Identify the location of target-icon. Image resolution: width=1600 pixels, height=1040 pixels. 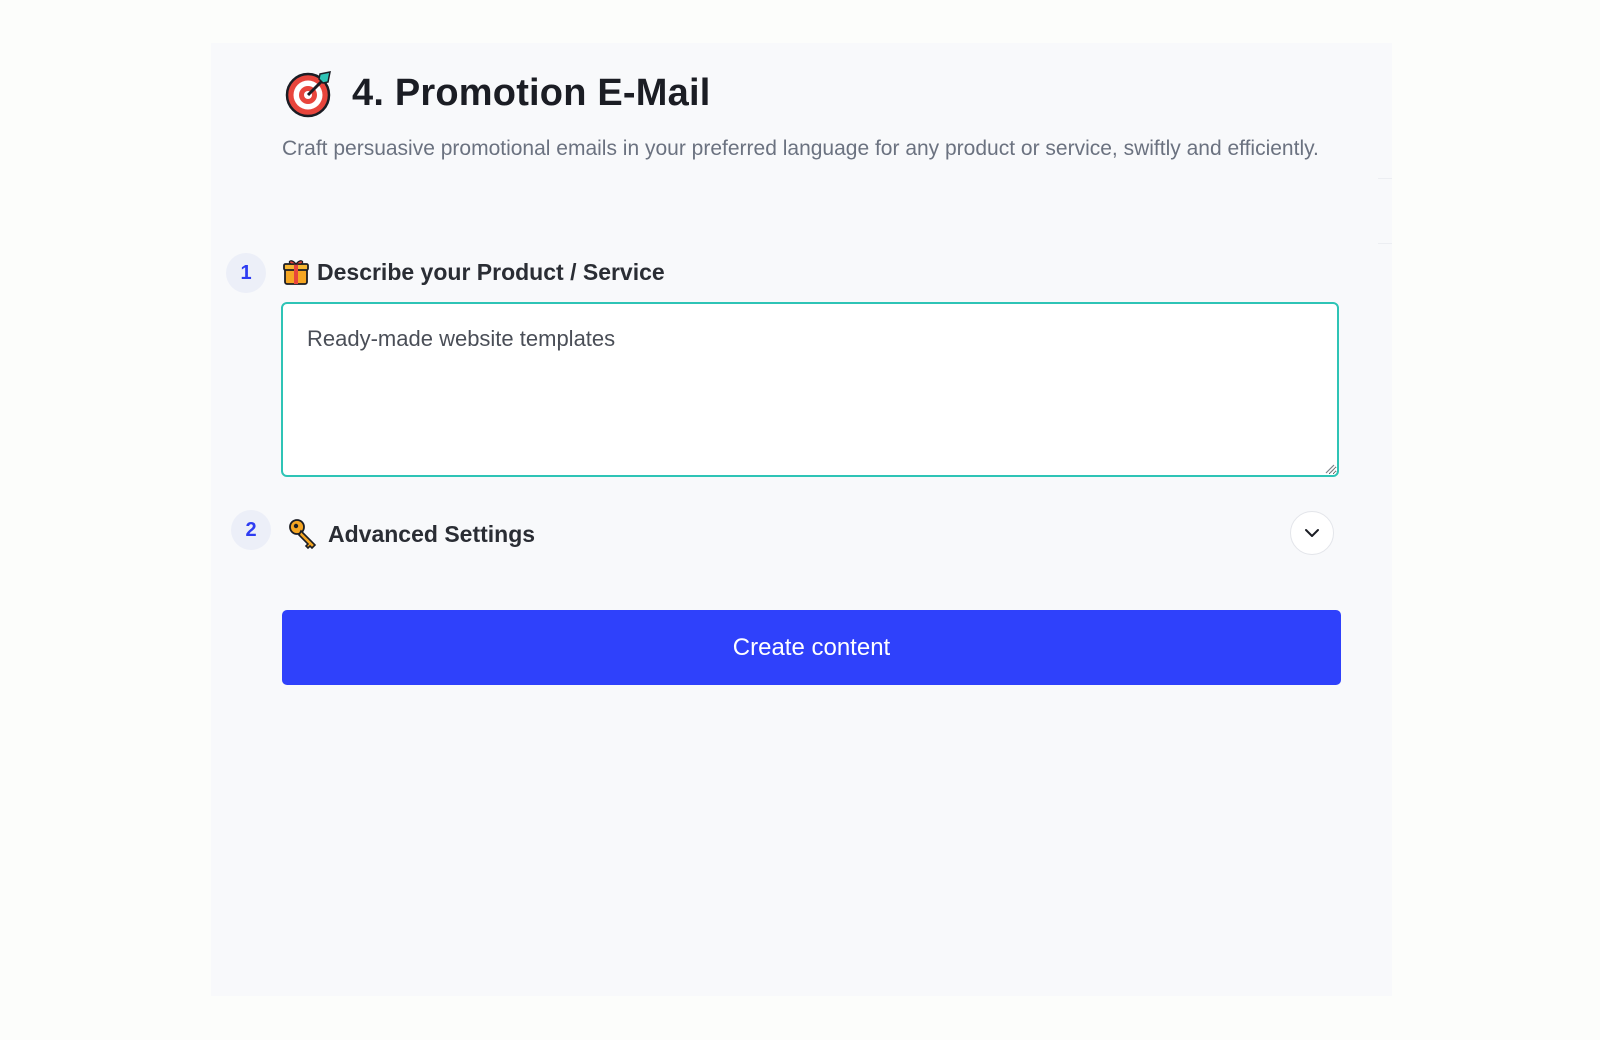
(309, 93).